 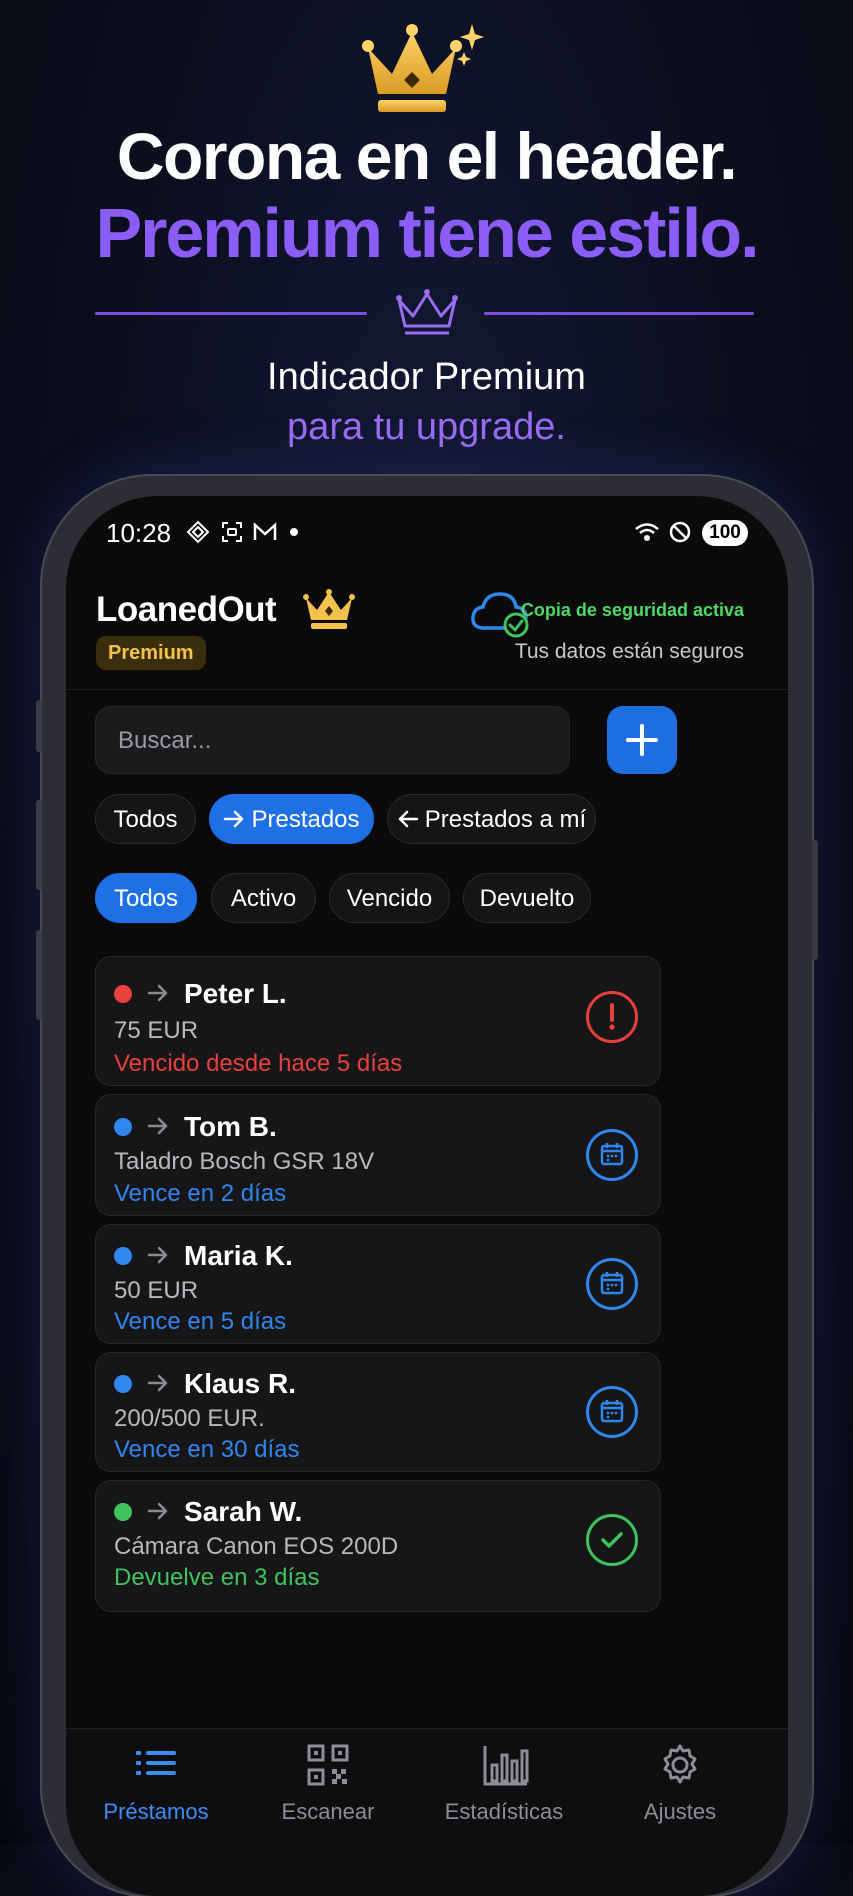 I want to click on premium-crown-icon, so click(x=329, y=609).